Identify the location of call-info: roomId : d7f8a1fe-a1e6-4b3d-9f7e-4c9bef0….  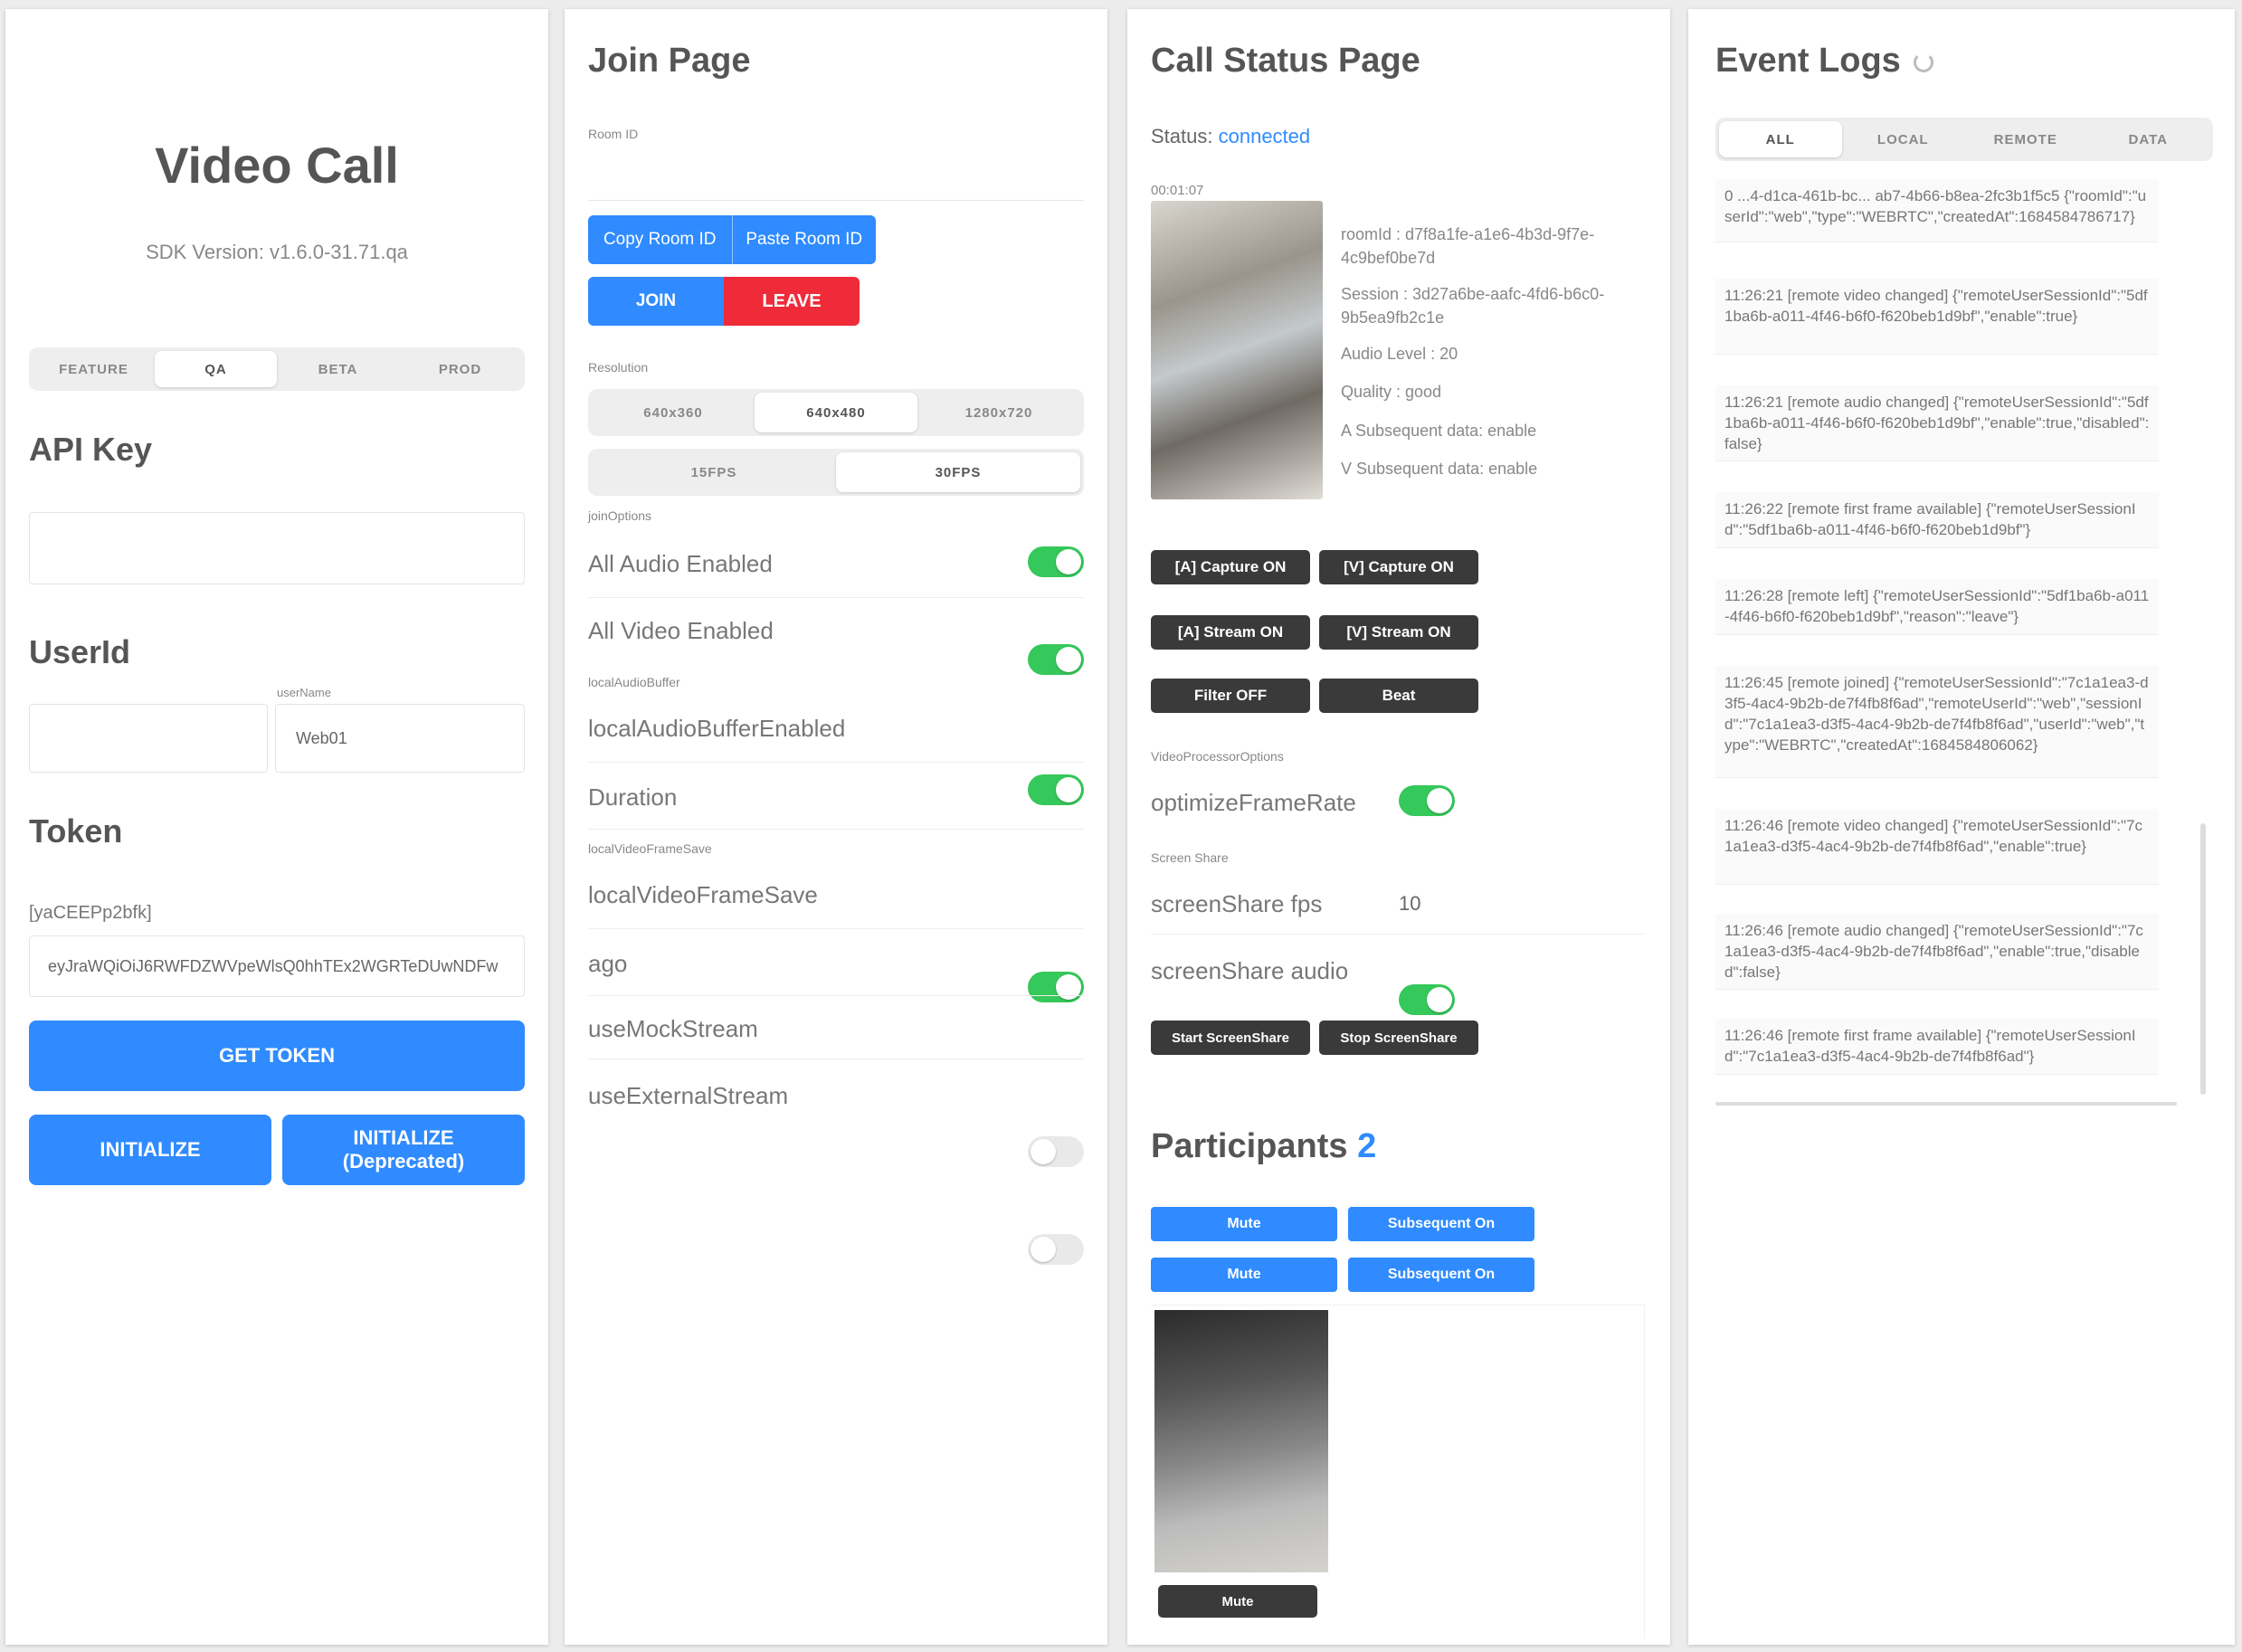
(1485, 351).